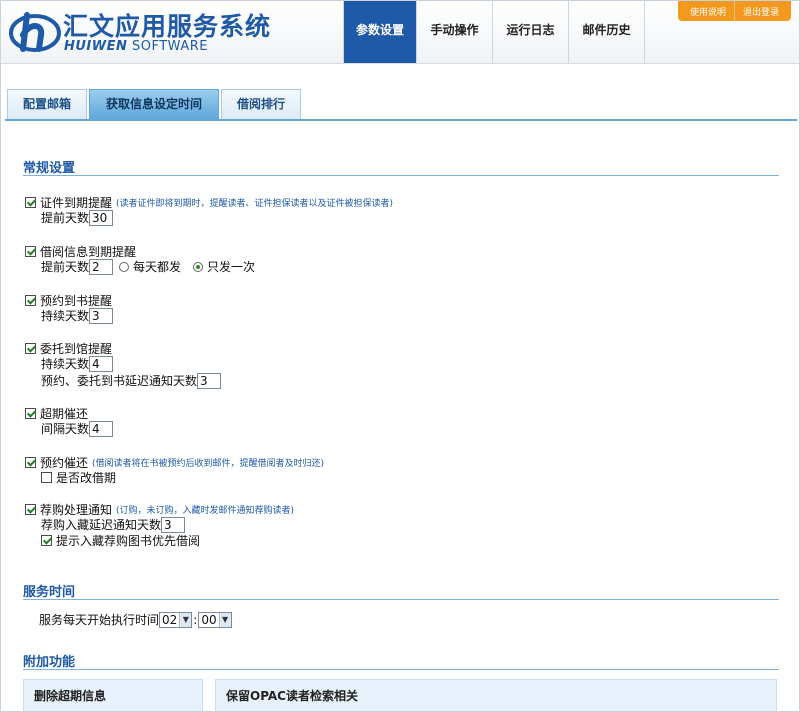 Image resolution: width=800 pixels, height=712 pixels. I want to click on loan-days-label: 提前天数, so click(65, 267).